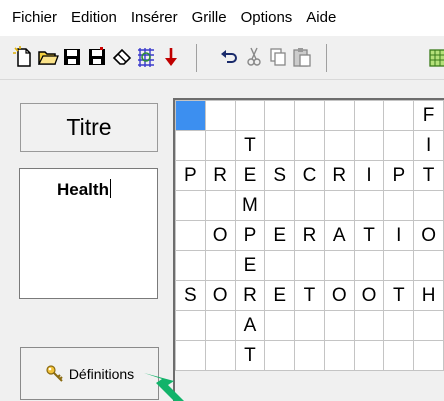 The image size is (444, 401). What do you see at coordinates (72, 57) in the screenshot?
I see `save-icon` at bounding box center [72, 57].